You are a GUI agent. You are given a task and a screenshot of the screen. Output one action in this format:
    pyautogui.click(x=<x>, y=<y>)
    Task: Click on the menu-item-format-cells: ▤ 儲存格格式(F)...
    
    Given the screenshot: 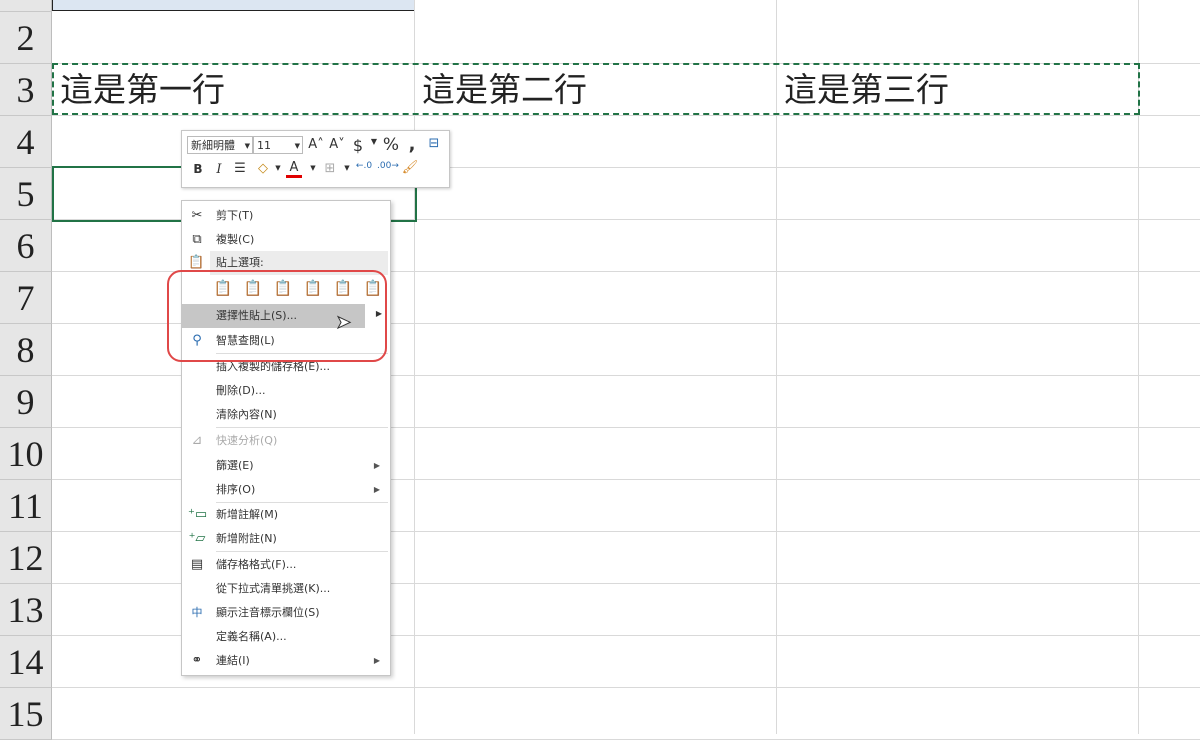 What is the action you would take?
    pyautogui.click(x=285, y=565)
    